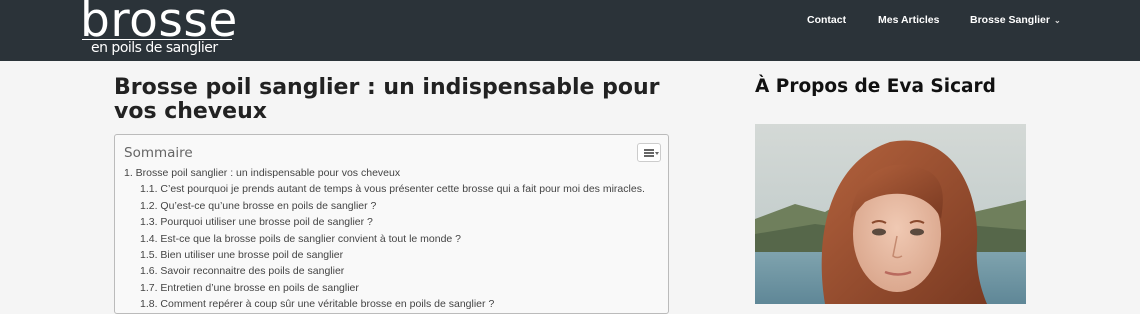 The image size is (1140, 314). I want to click on nav-item-brosse-sanglier: Brosse Sanglier ⌄, so click(1015, 20).